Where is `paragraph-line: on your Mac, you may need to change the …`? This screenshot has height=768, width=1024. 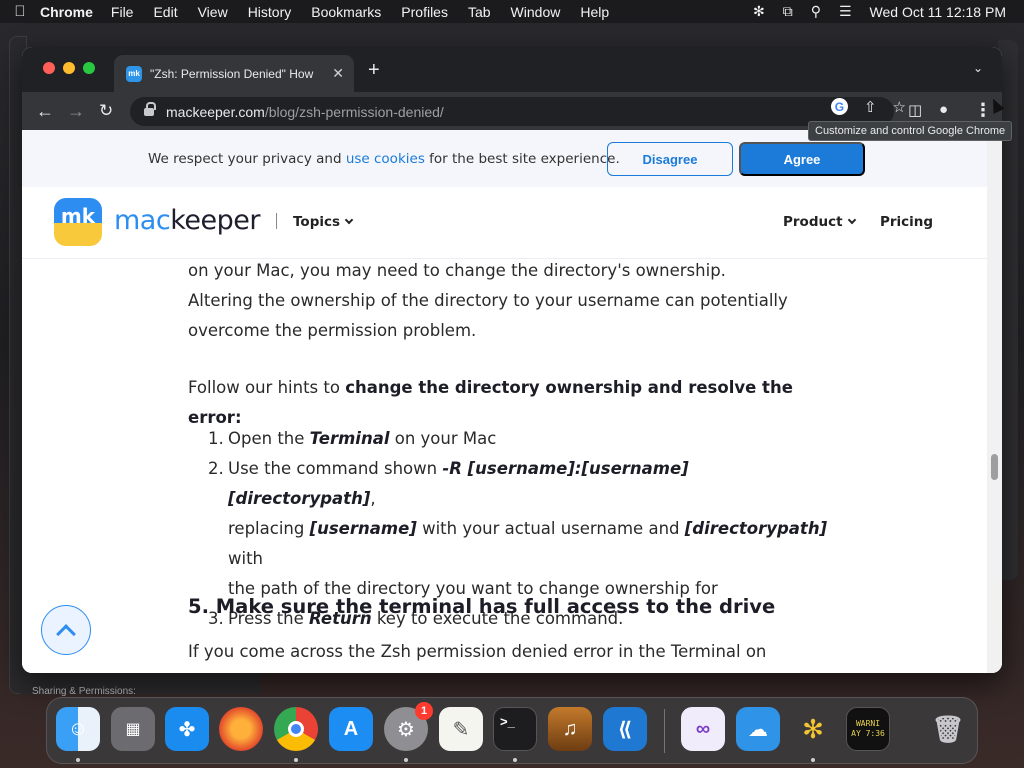
paragraph-line: on your Mac, you may need to change the … is located at coordinates (457, 270).